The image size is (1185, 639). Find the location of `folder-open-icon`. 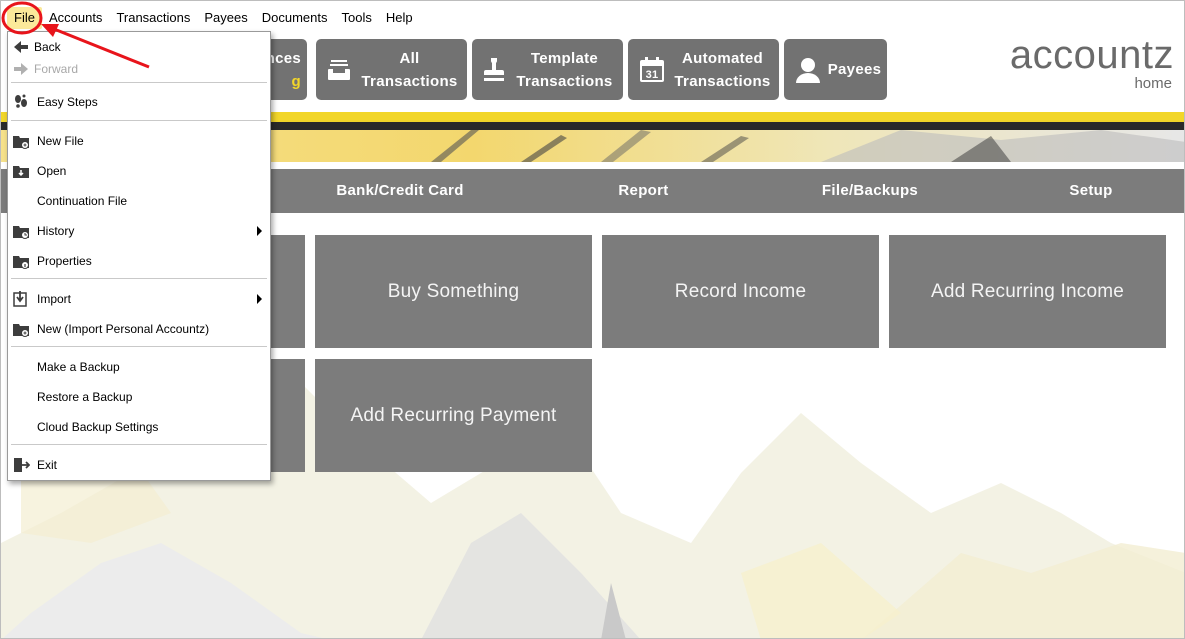

folder-open-icon is located at coordinates (21, 172).